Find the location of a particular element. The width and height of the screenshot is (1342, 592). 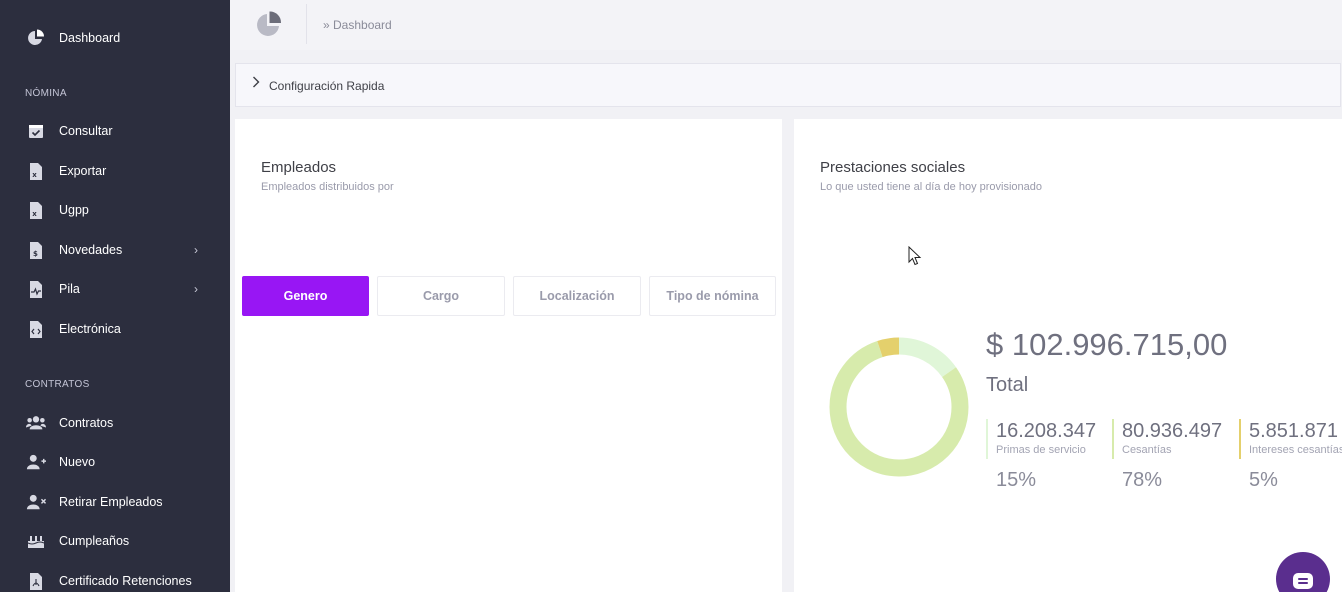

sidebar-item-cumpleanos: Cumpleaños is located at coordinates (115, 541).